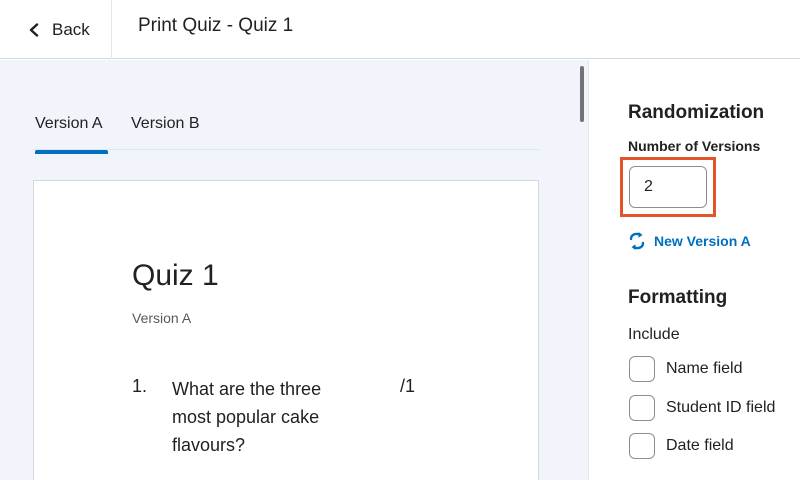  I want to click on tab-version-a-label: Version A, so click(69, 123).